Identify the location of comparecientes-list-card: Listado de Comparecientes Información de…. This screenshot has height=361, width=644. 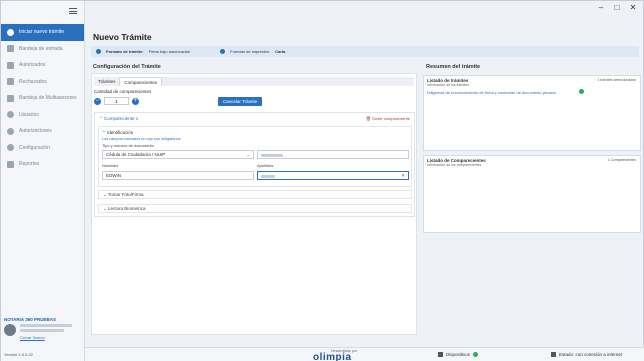
(532, 194).